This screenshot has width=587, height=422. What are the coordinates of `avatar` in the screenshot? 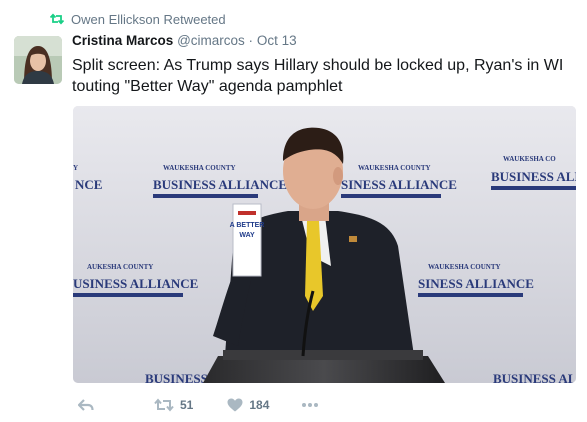 It's located at (38, 60).